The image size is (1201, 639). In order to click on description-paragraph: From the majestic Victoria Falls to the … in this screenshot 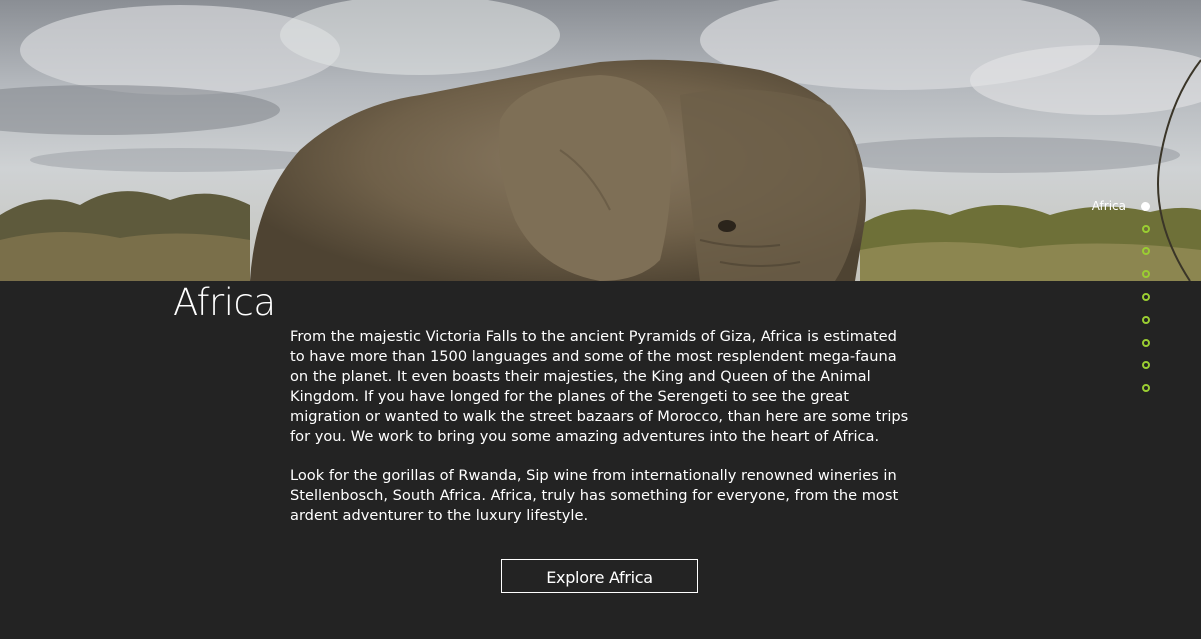, I will do `click(599, 386)`.